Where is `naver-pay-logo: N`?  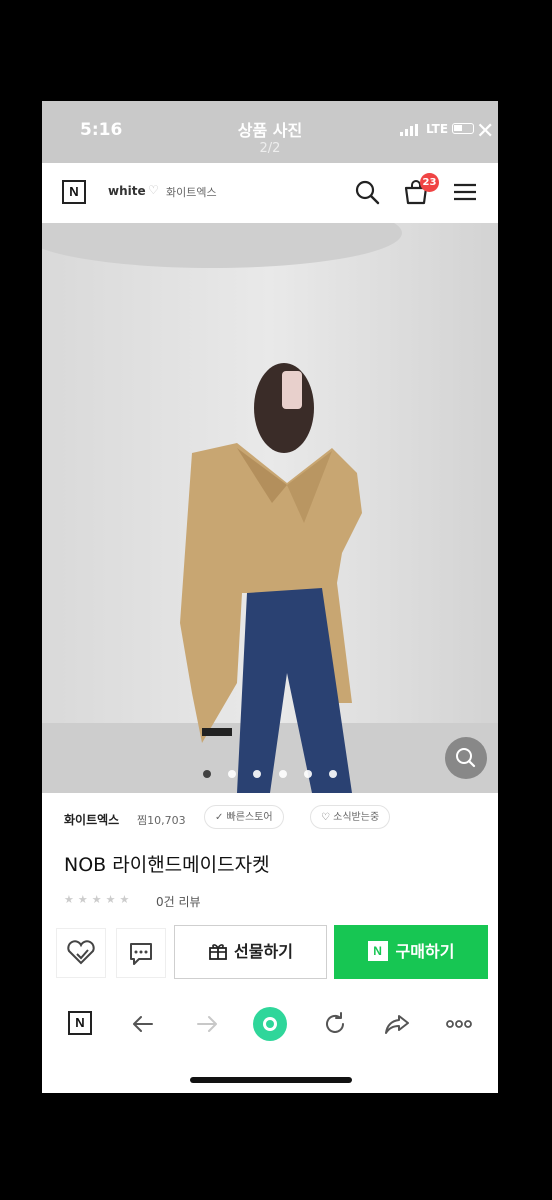 naver-pay-logo: N is located at coordinates (377, 950).